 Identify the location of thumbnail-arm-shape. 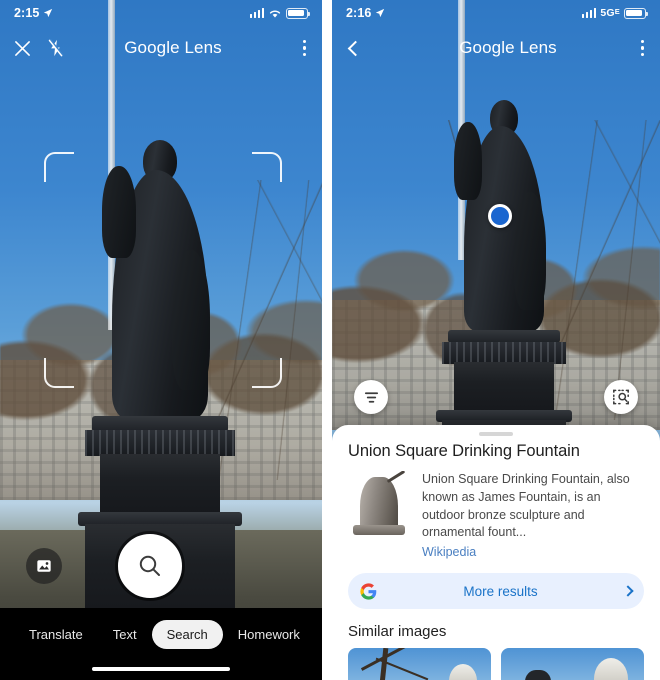
(396, 477).